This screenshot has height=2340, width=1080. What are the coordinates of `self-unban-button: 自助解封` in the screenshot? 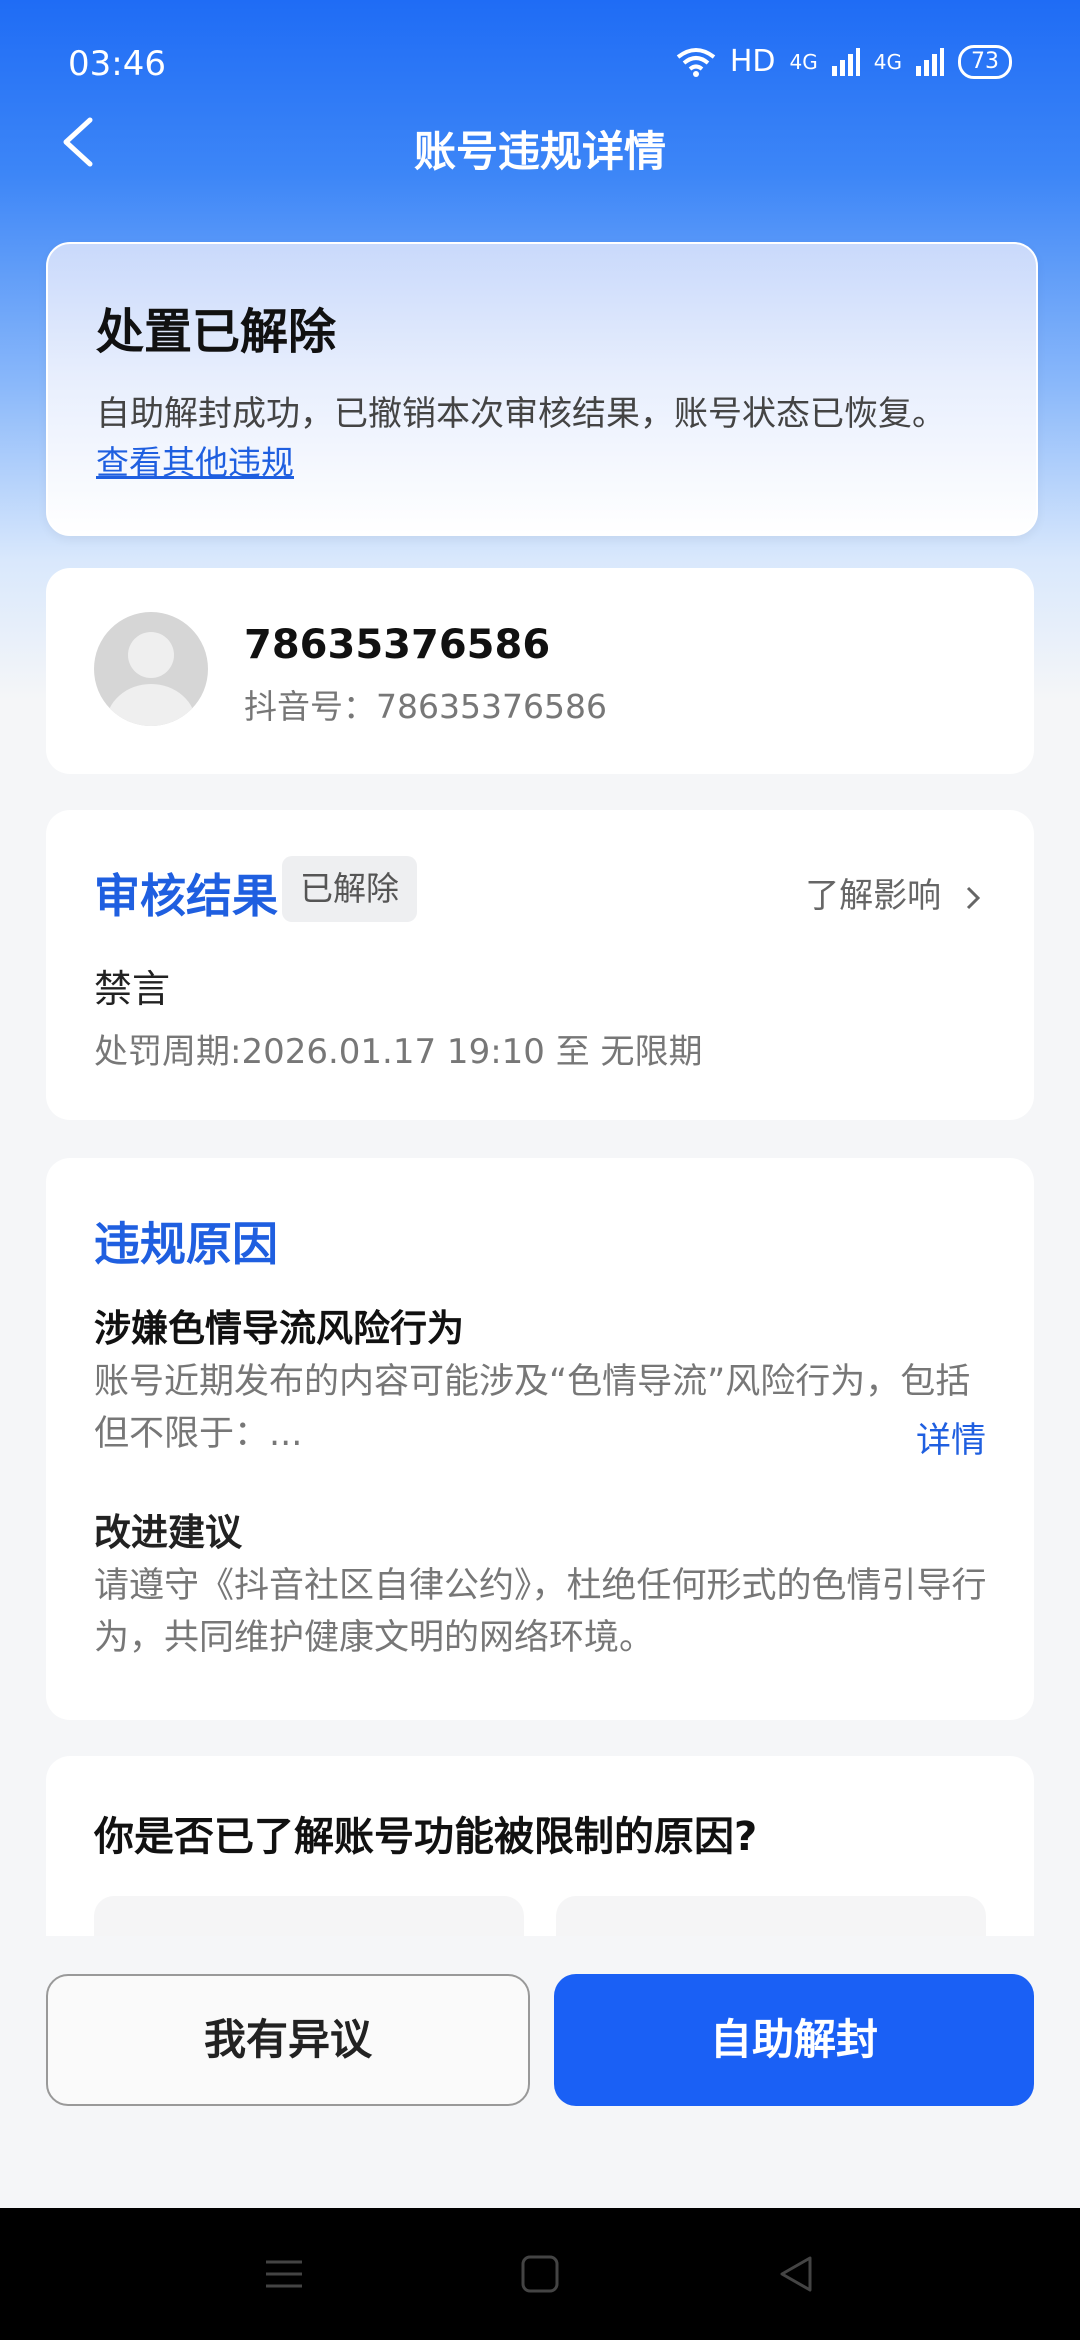 It's located at (794, 2040).